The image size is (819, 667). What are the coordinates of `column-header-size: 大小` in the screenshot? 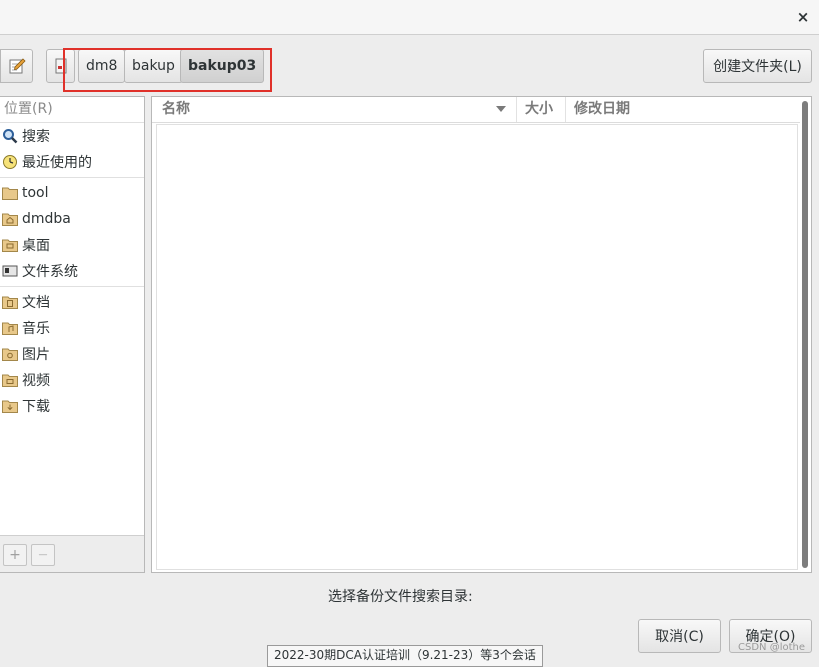 It's located at (541, 109).